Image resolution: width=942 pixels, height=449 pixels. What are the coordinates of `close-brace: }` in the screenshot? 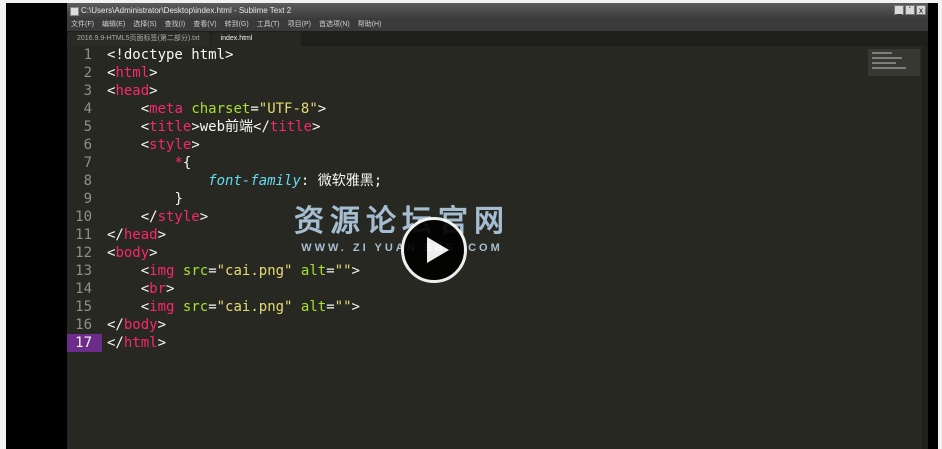 It's located at (178, 199).